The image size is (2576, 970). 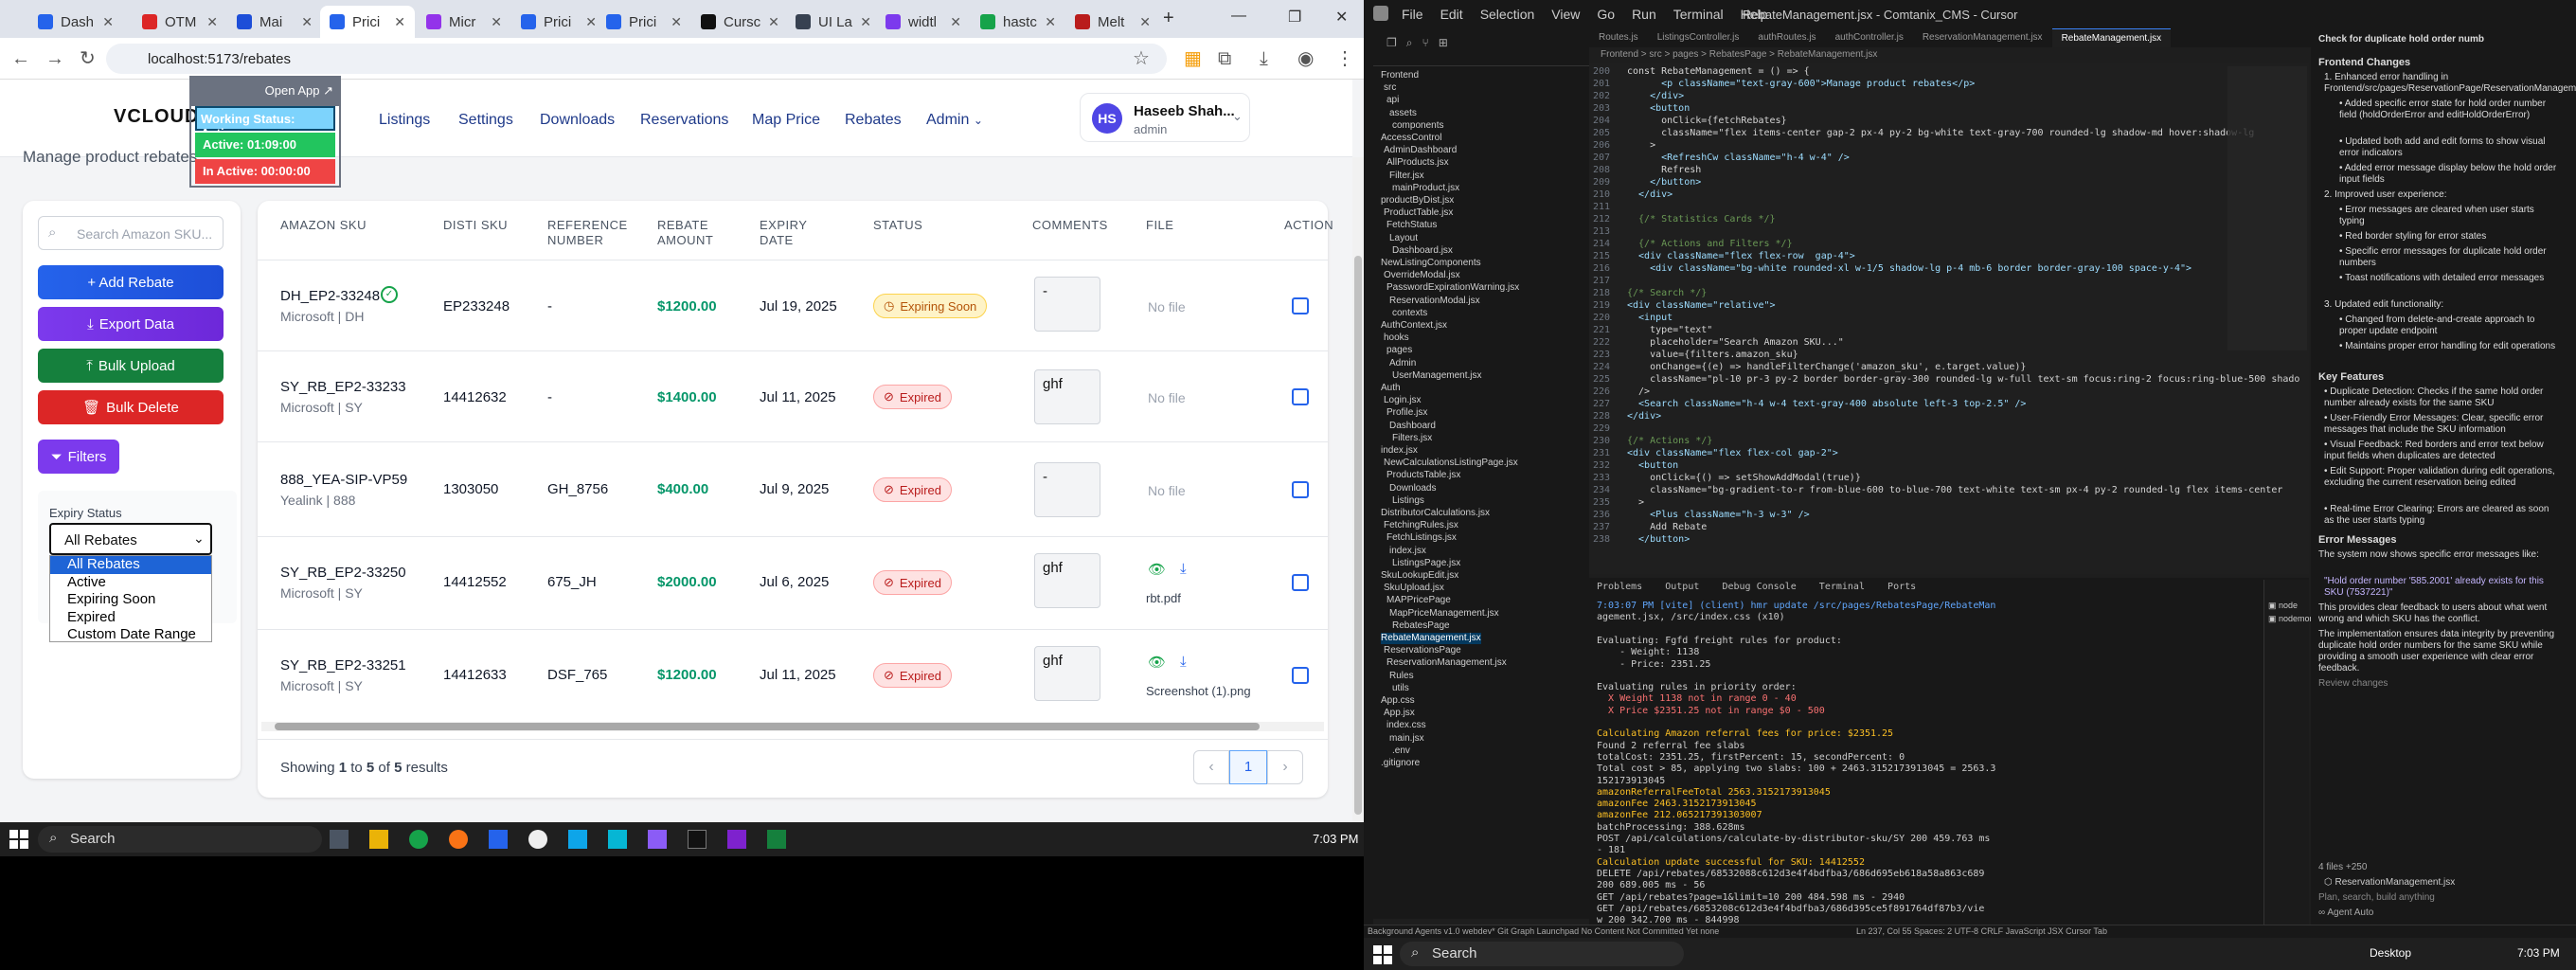 What do you see at coordinates (1399, 350) in the screenshot?
I see `explorer-item: pages` at bounding box center [1399, 350].